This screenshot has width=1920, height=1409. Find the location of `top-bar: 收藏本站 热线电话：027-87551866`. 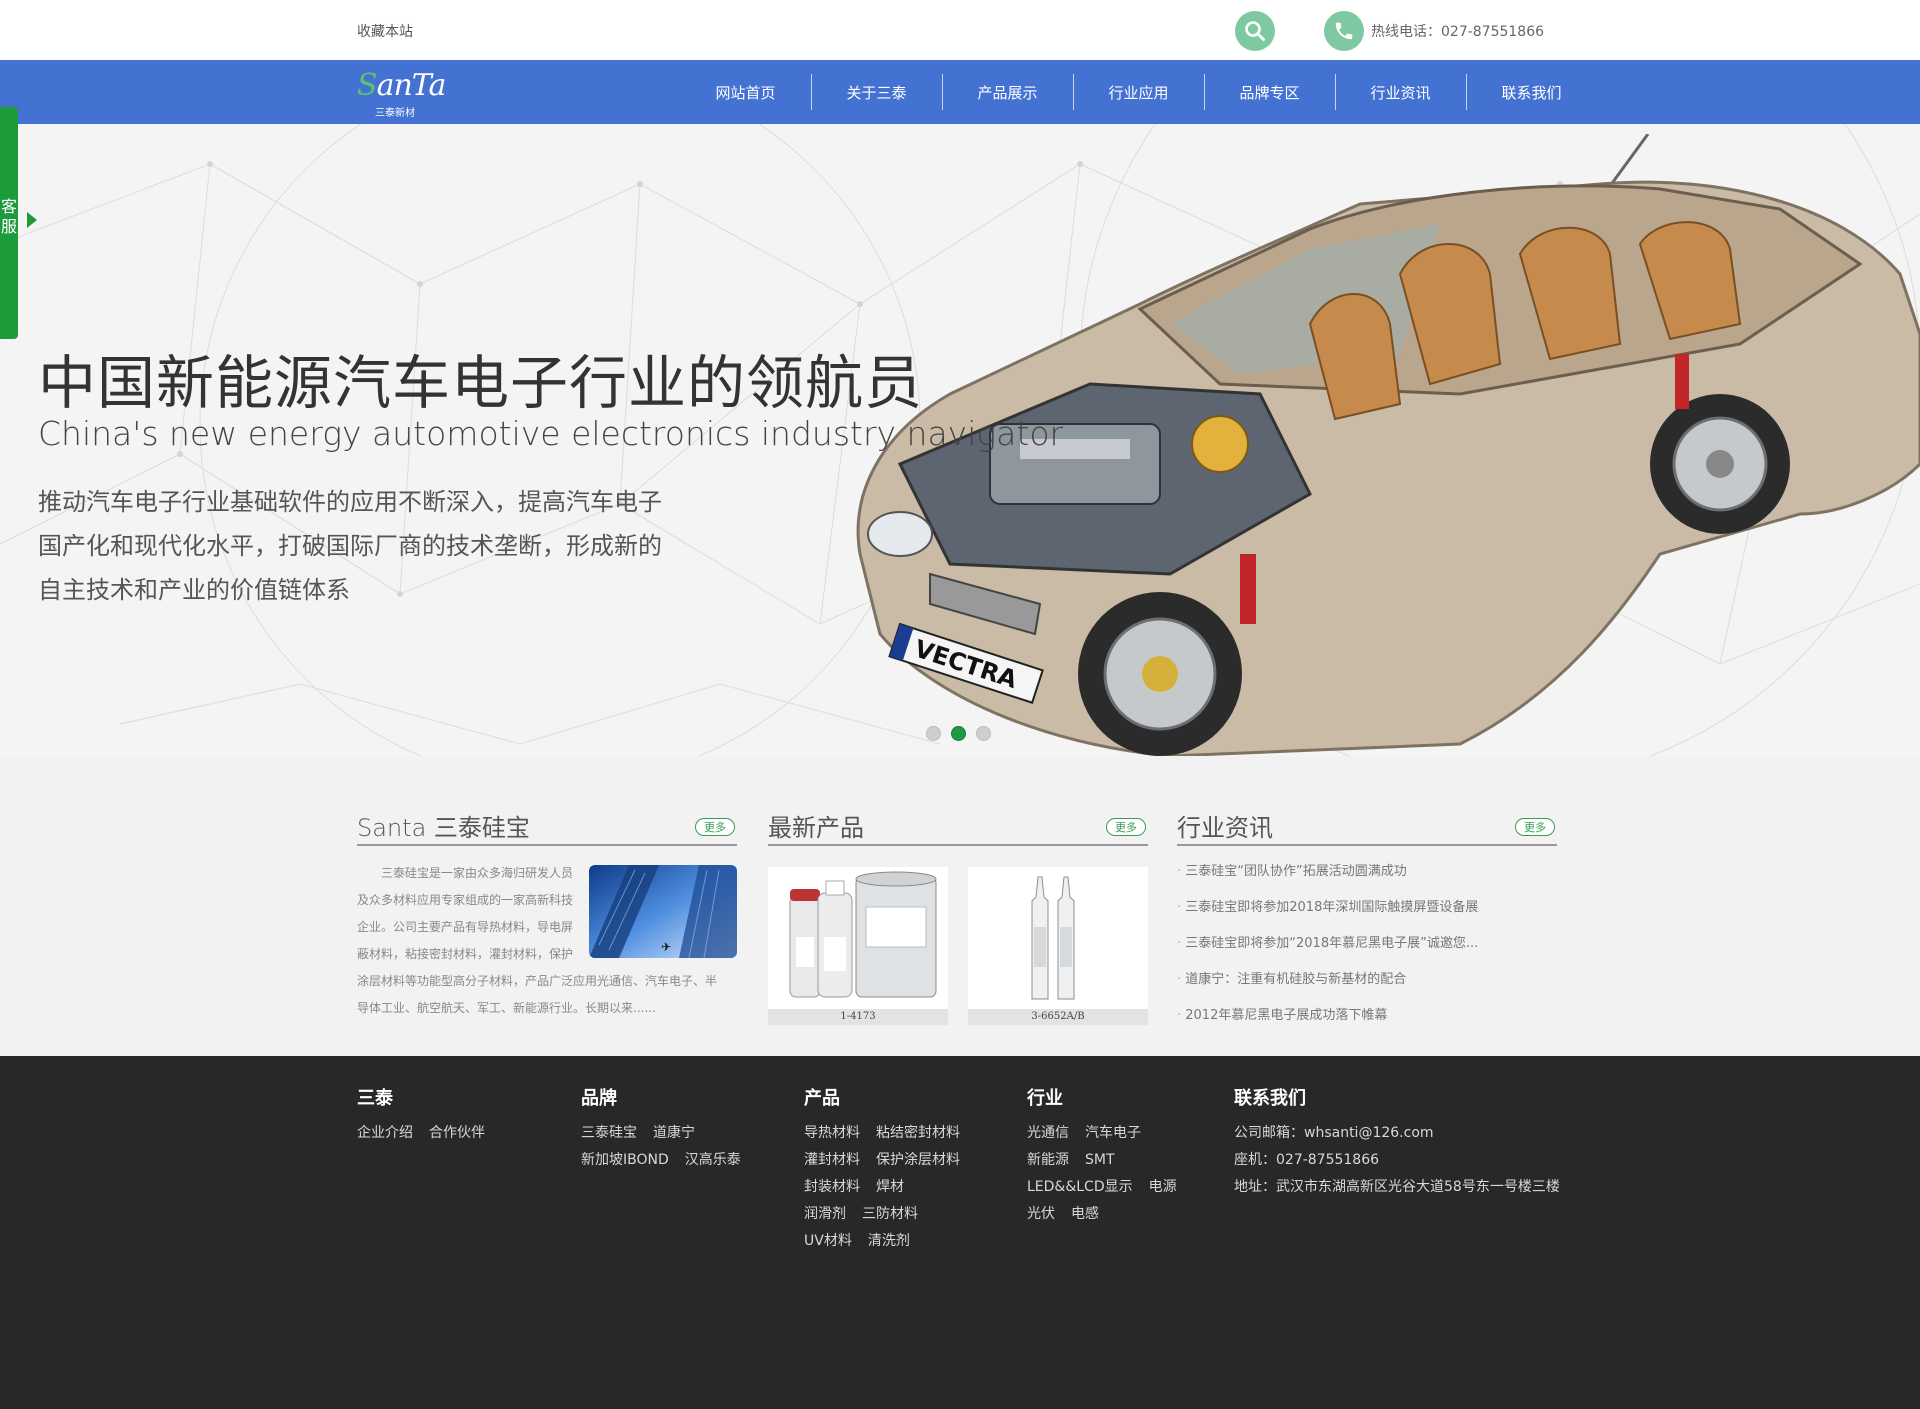

top-bar: 收藏本站 热线电话：027-87551866 is located at coordinates (960, 30).